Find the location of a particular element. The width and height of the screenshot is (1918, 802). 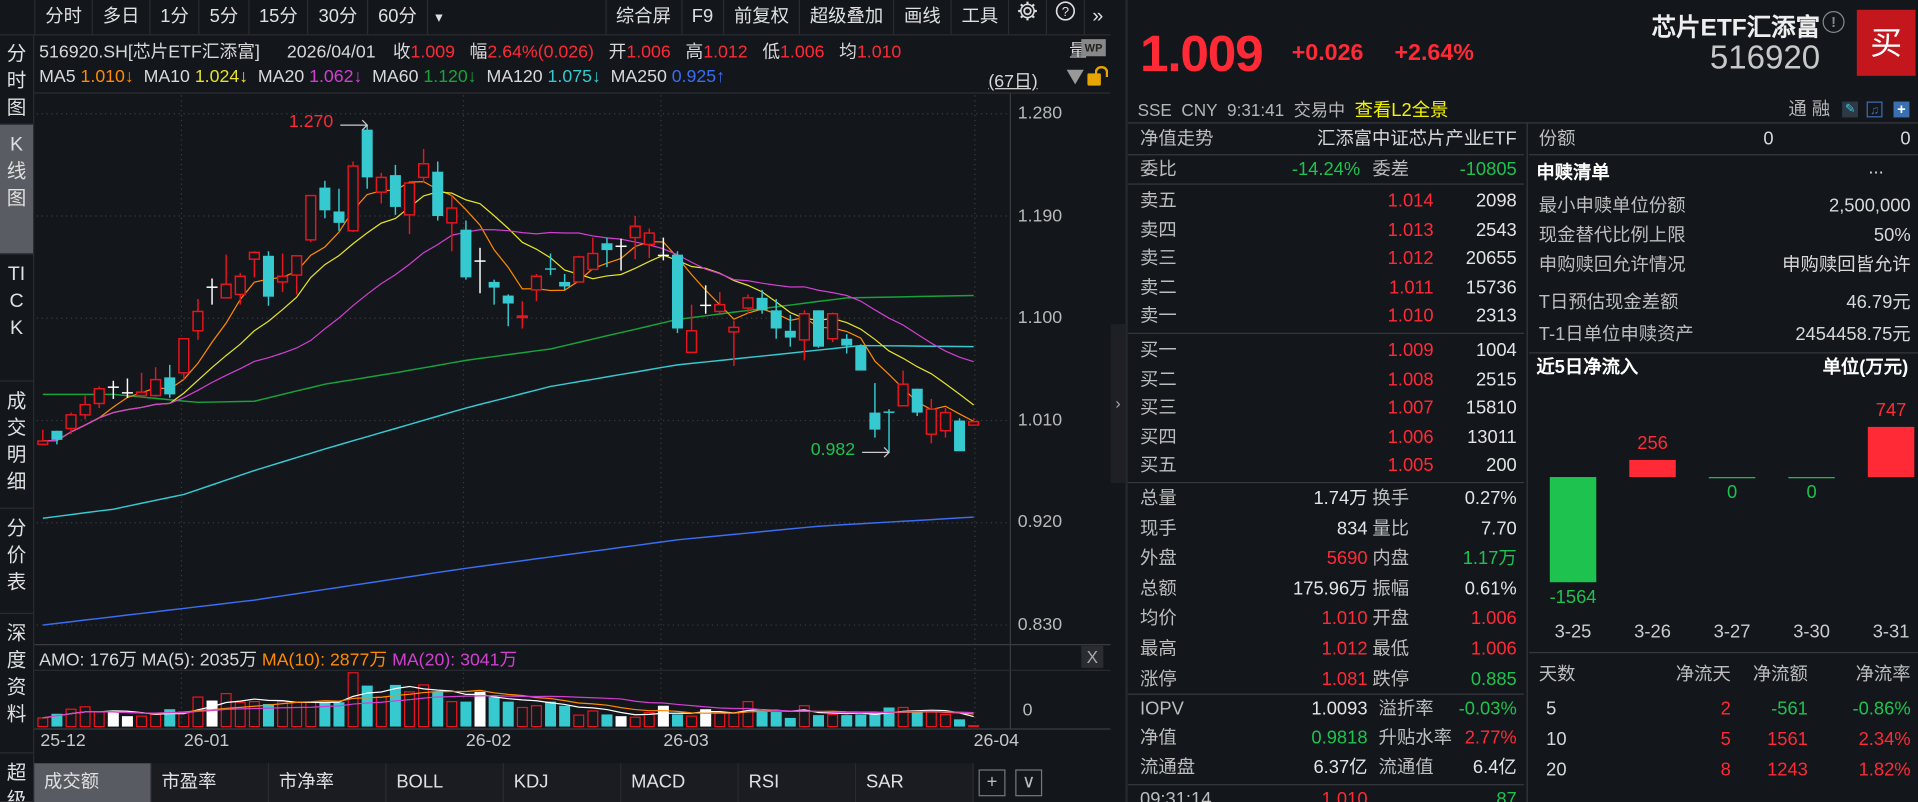

level-price: 1.006 is located at coordinates (1410, 437).